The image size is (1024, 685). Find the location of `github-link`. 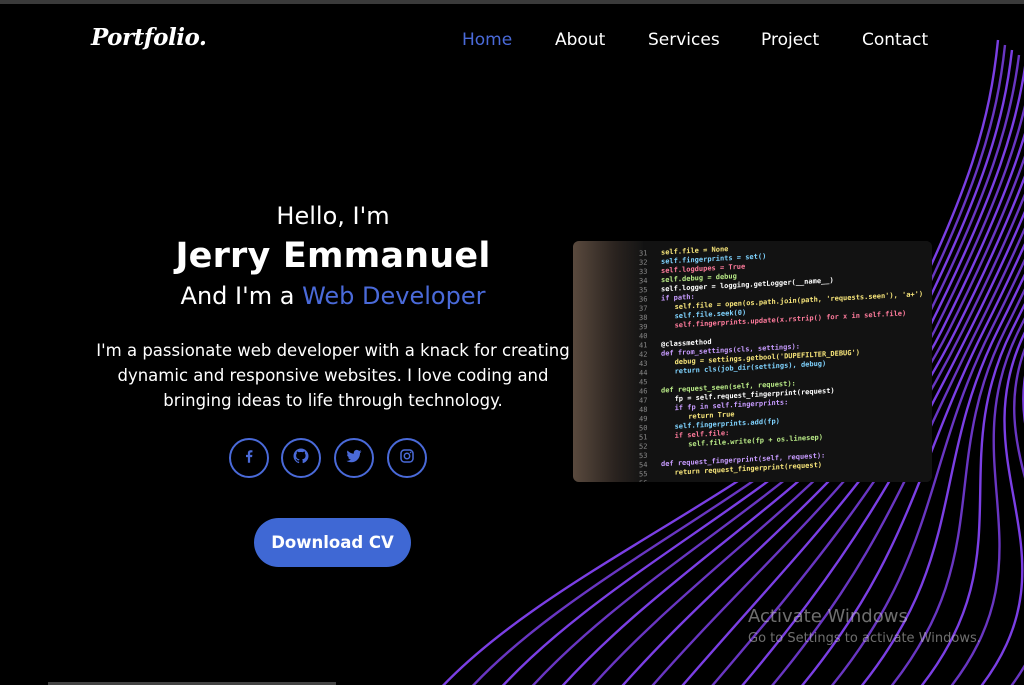

github-link is located at coordinates (301, 458).